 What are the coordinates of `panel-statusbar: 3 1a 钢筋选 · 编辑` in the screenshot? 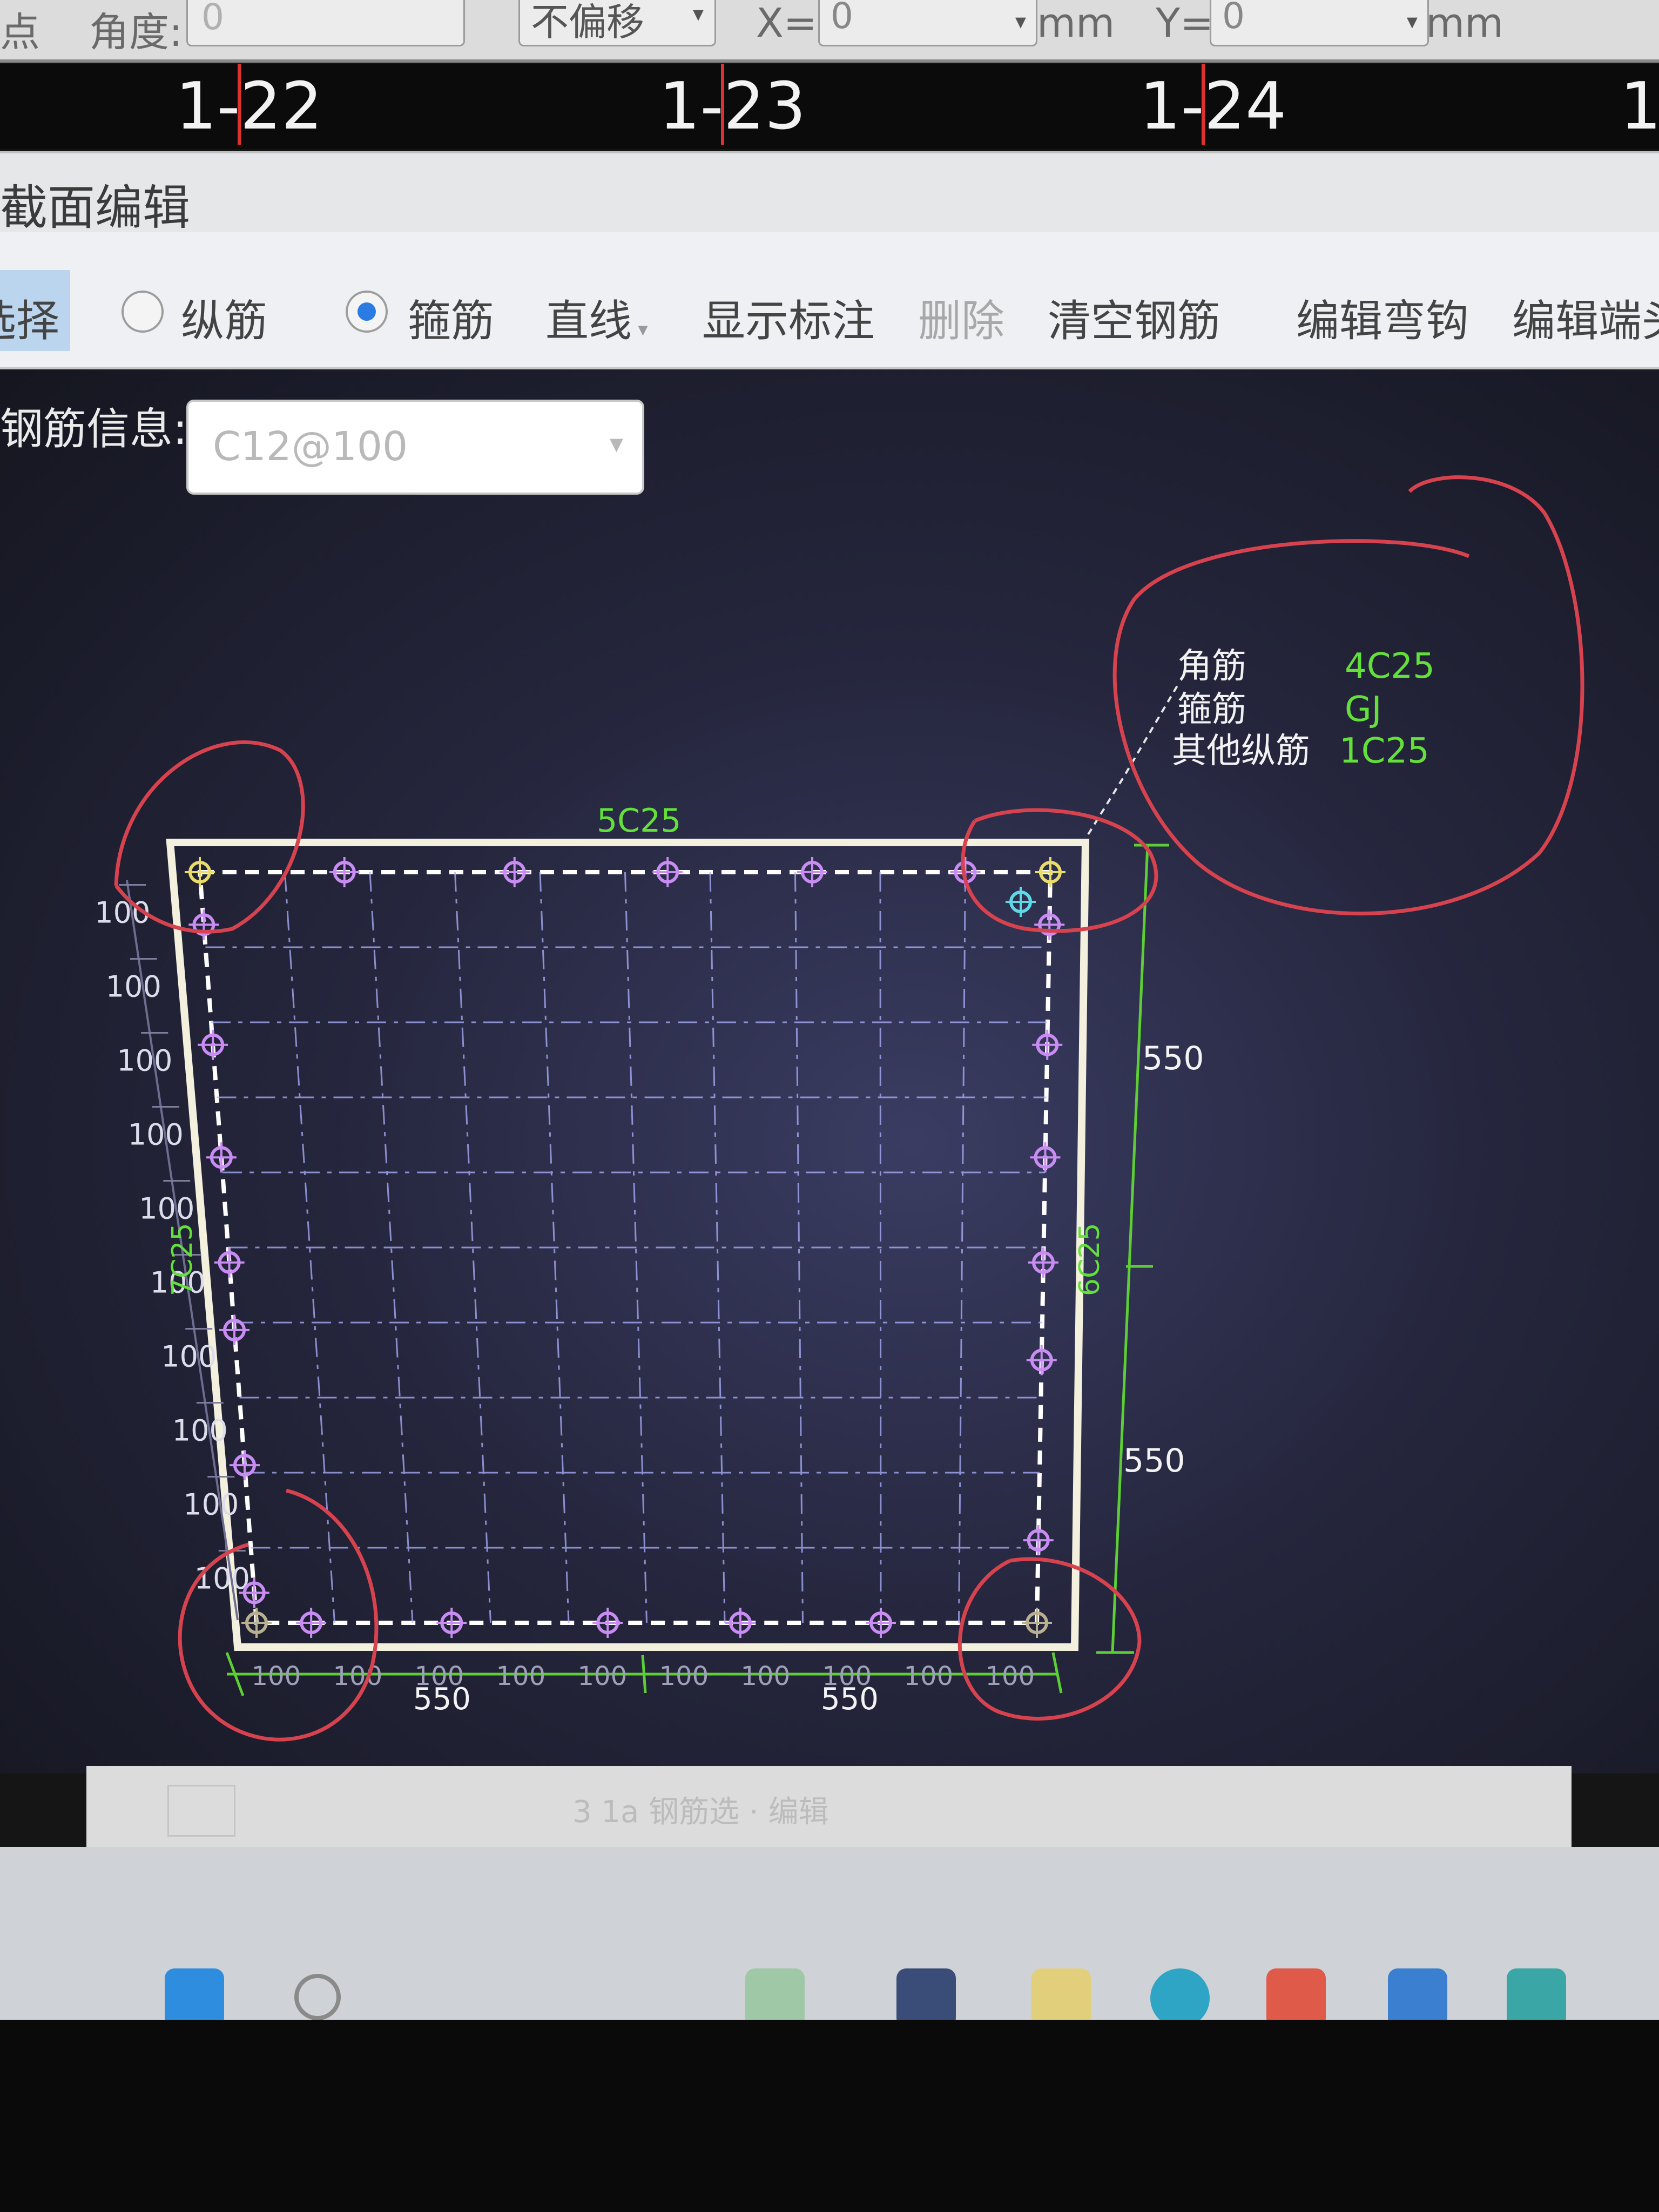 It's located at (829, 1806).